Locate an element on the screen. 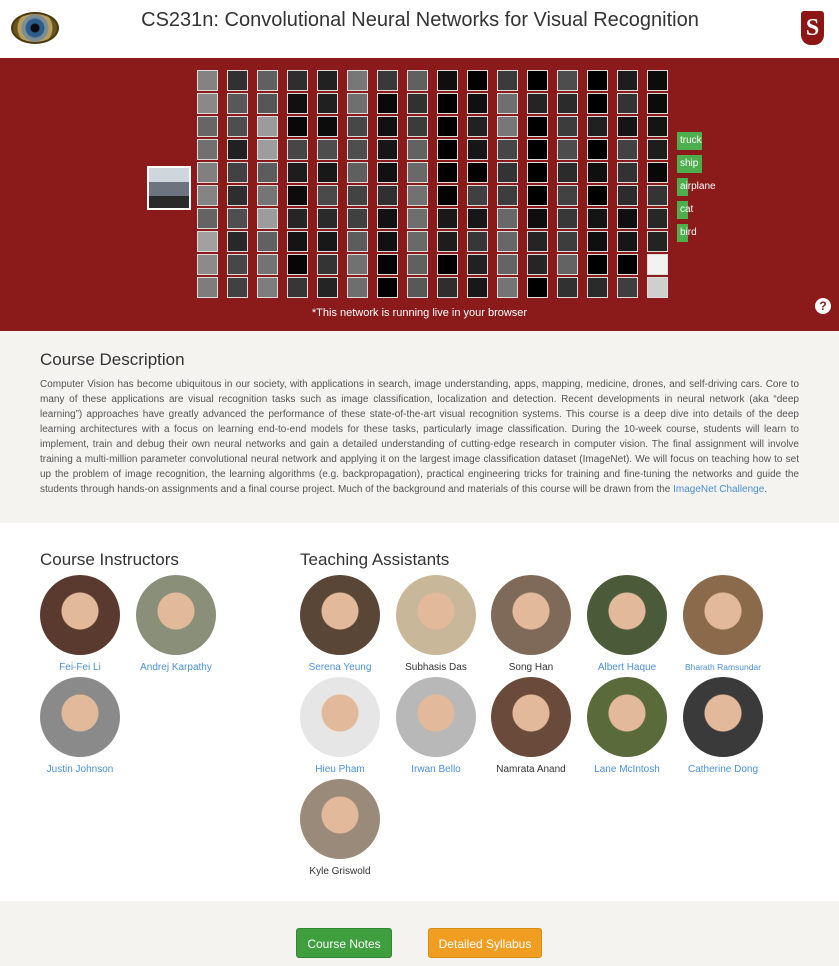 The width and height of the screenshot is (839, 966). person-name: Namrata Anand is located at coordinates (531, 769).